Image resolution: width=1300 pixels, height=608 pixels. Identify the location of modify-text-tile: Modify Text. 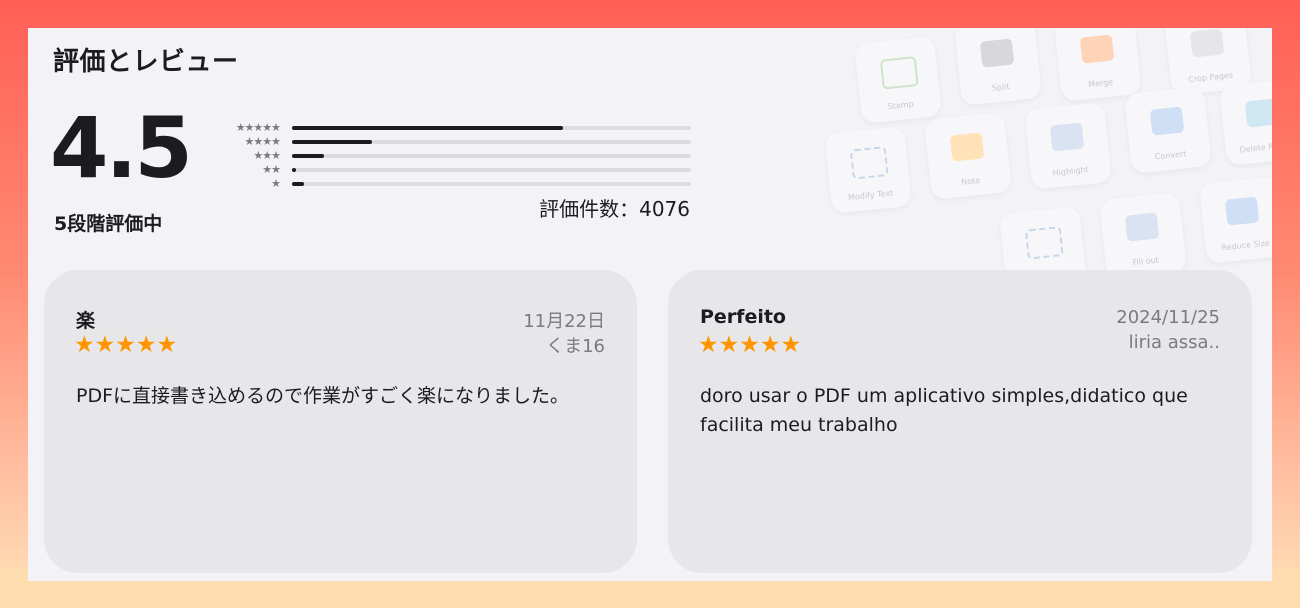
(868, 170).